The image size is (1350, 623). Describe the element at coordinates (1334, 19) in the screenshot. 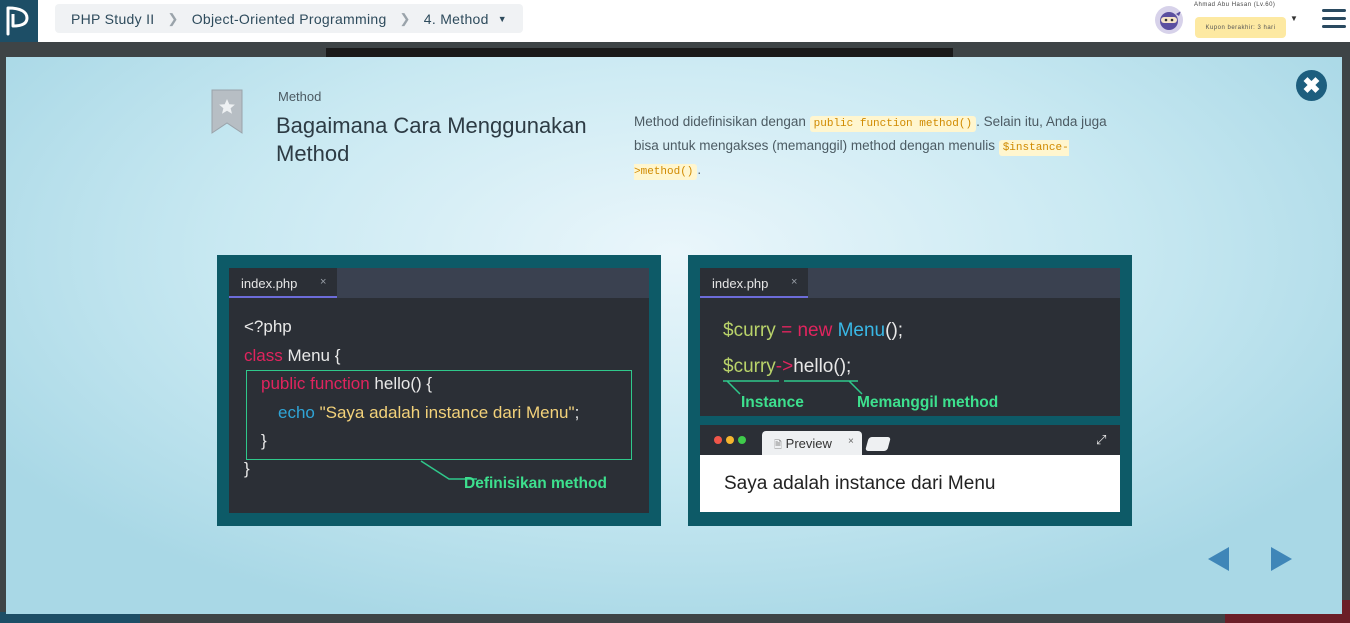

I see `hamburger-menu-icon` at that location.